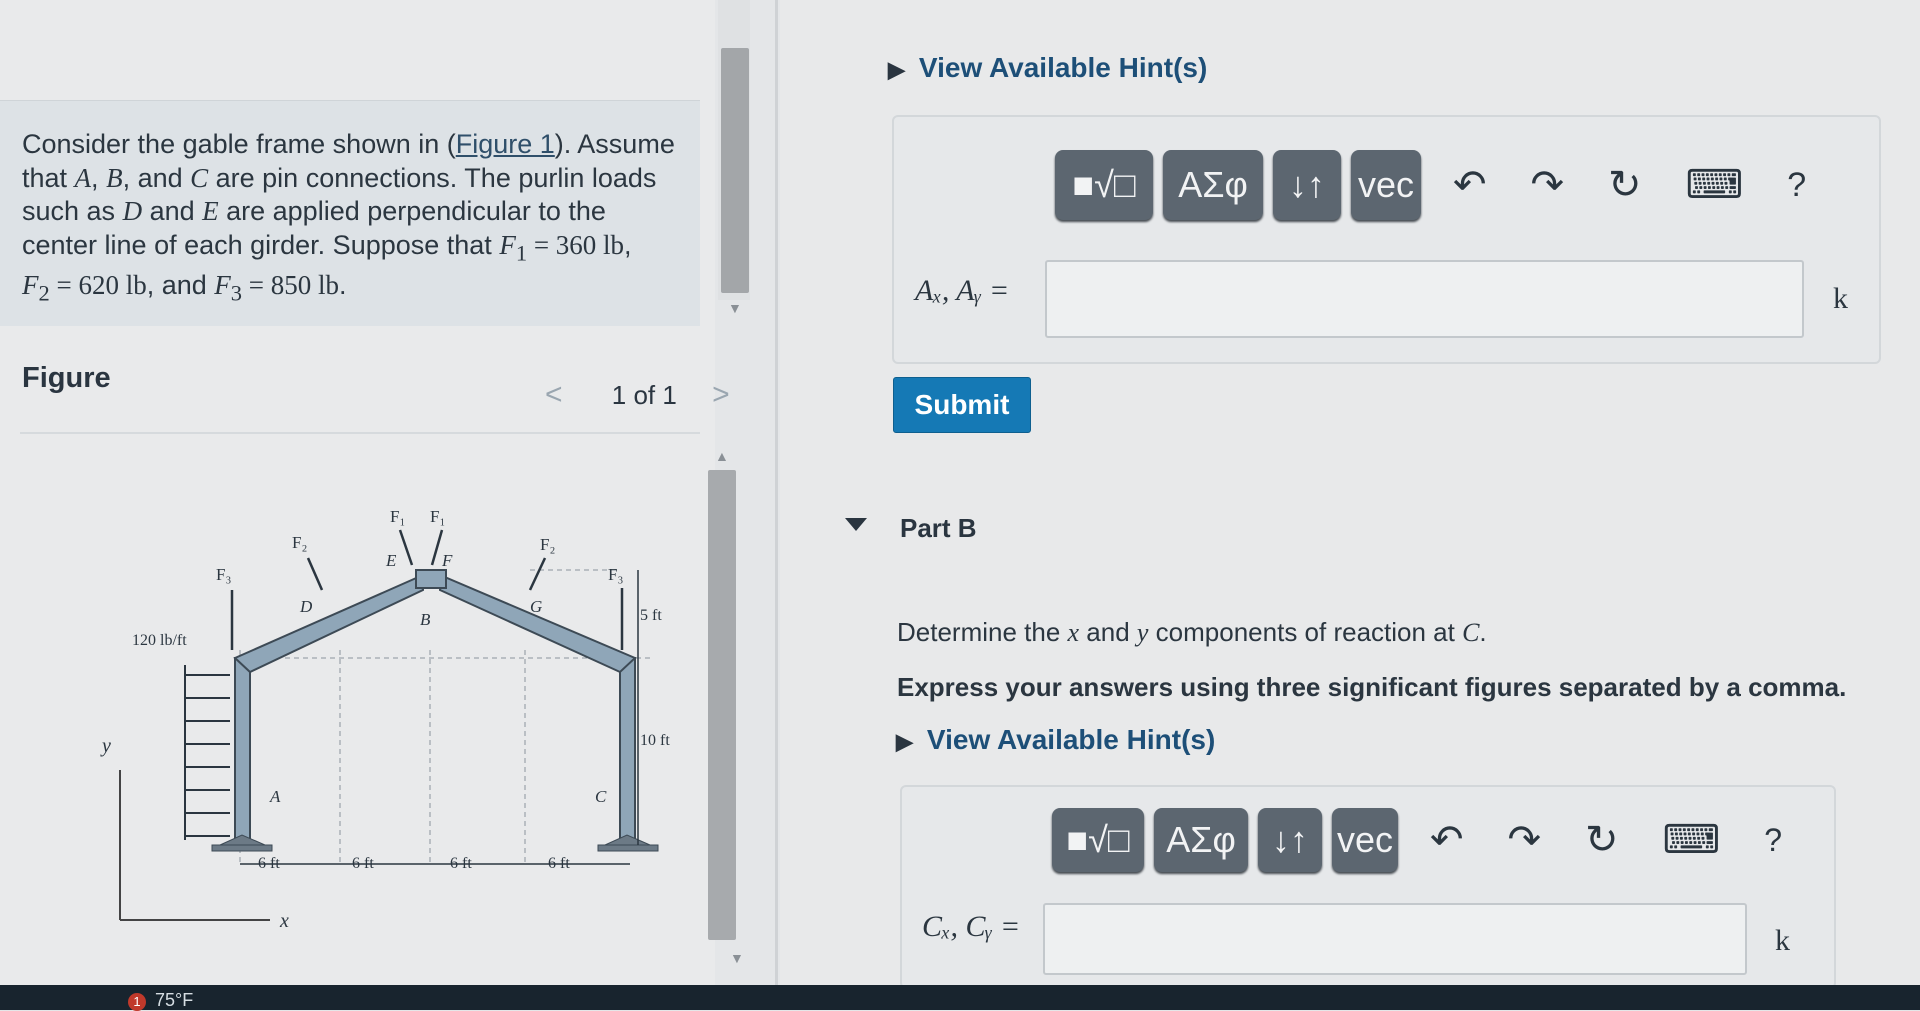 The width and height of the screenshot is (1920, 1011). I want to click on part-b-unit: k, so click(1782, 940).